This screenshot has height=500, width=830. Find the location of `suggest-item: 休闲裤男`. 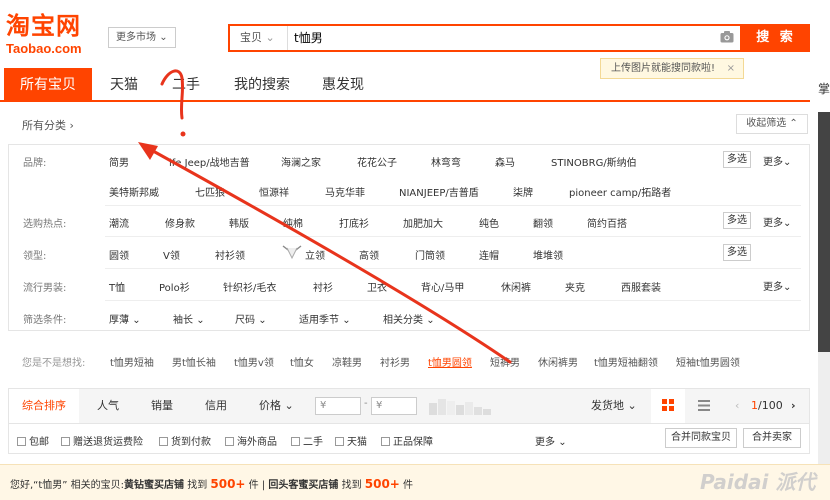

suggest-item: 休闲裤男 is located at coordinates (558, 361).